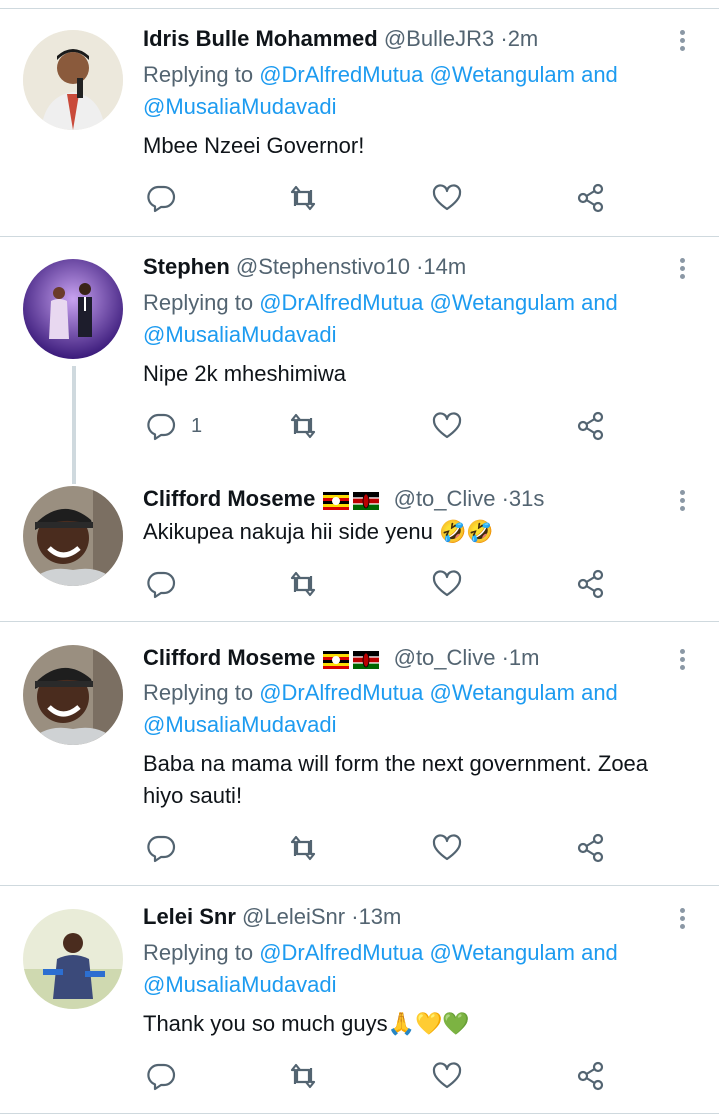 This screenshot has width=719, height=1115. I want to click on author-handle: @BulleJR3, so click(439, 38).